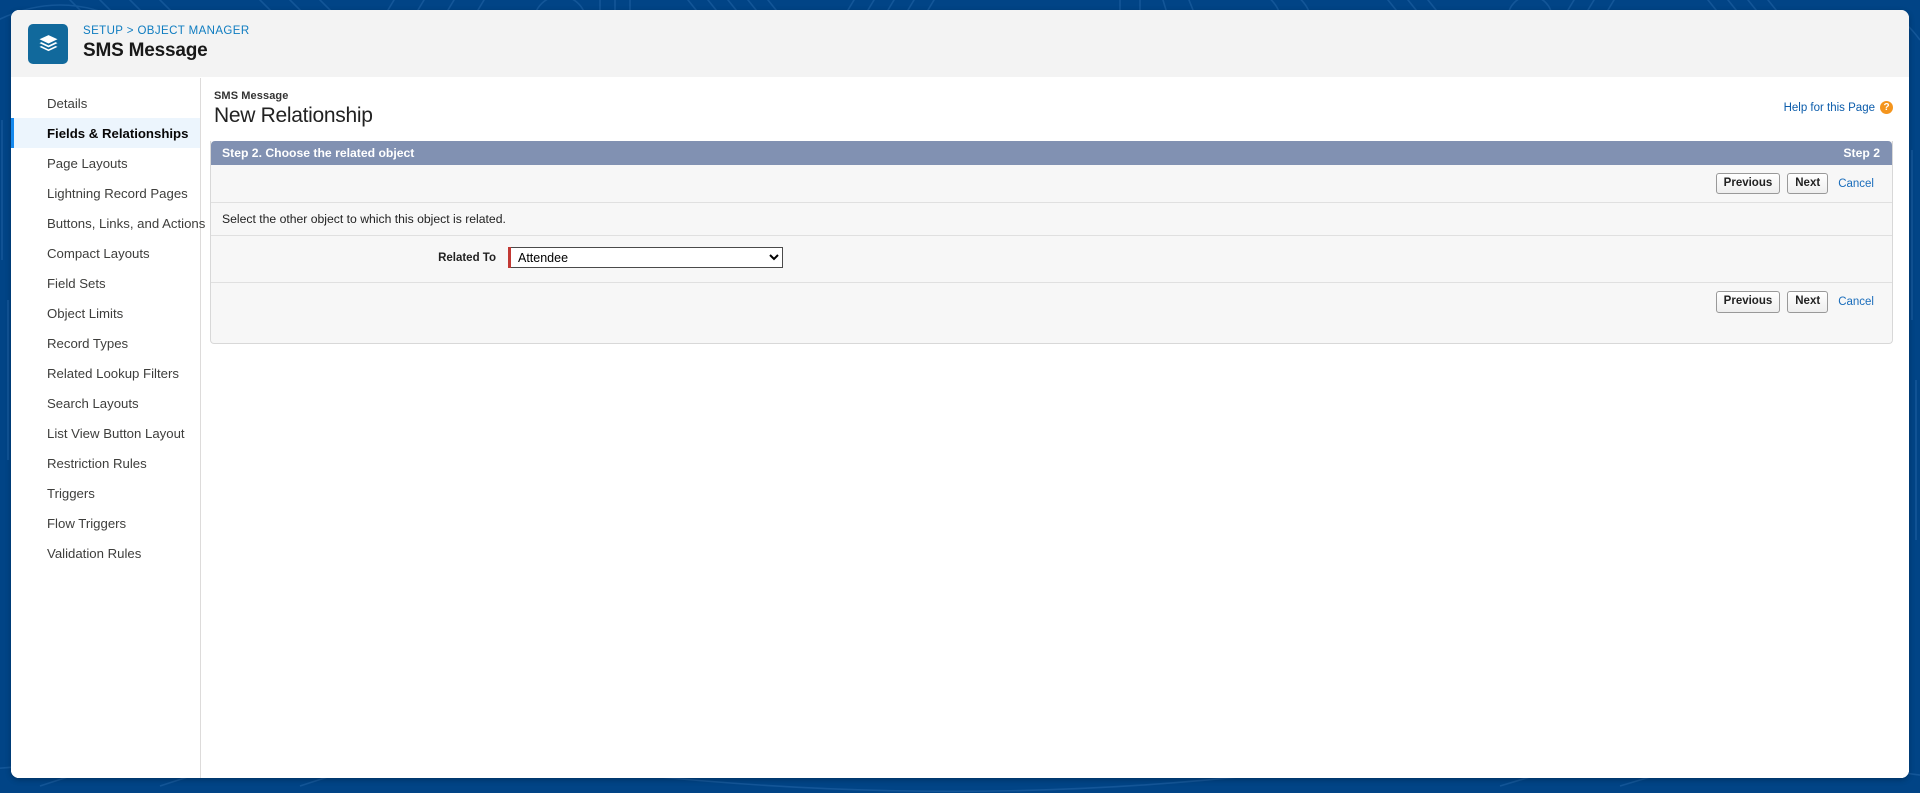 This screenshot has height=793, width=1920. What do you see at coordinates (98, 253) in the screenshot?
I see `sidebar-item-label: Compact Layouts` at bounding box center [98, 253].